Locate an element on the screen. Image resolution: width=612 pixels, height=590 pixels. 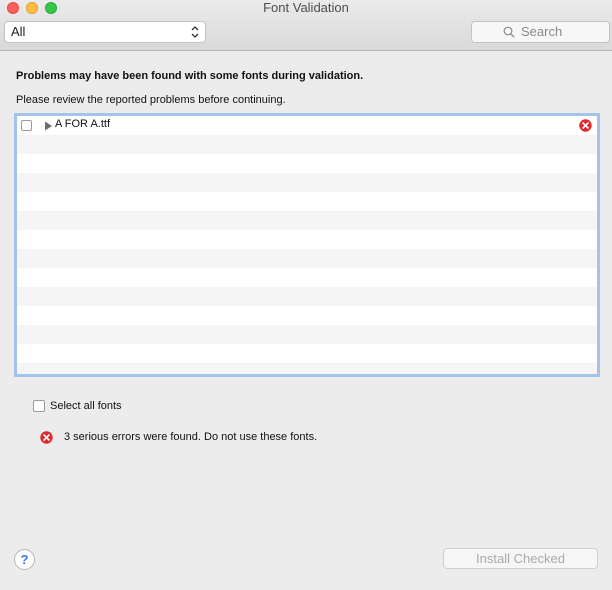
font-filter-value: All is located at coordinates (18, 31).